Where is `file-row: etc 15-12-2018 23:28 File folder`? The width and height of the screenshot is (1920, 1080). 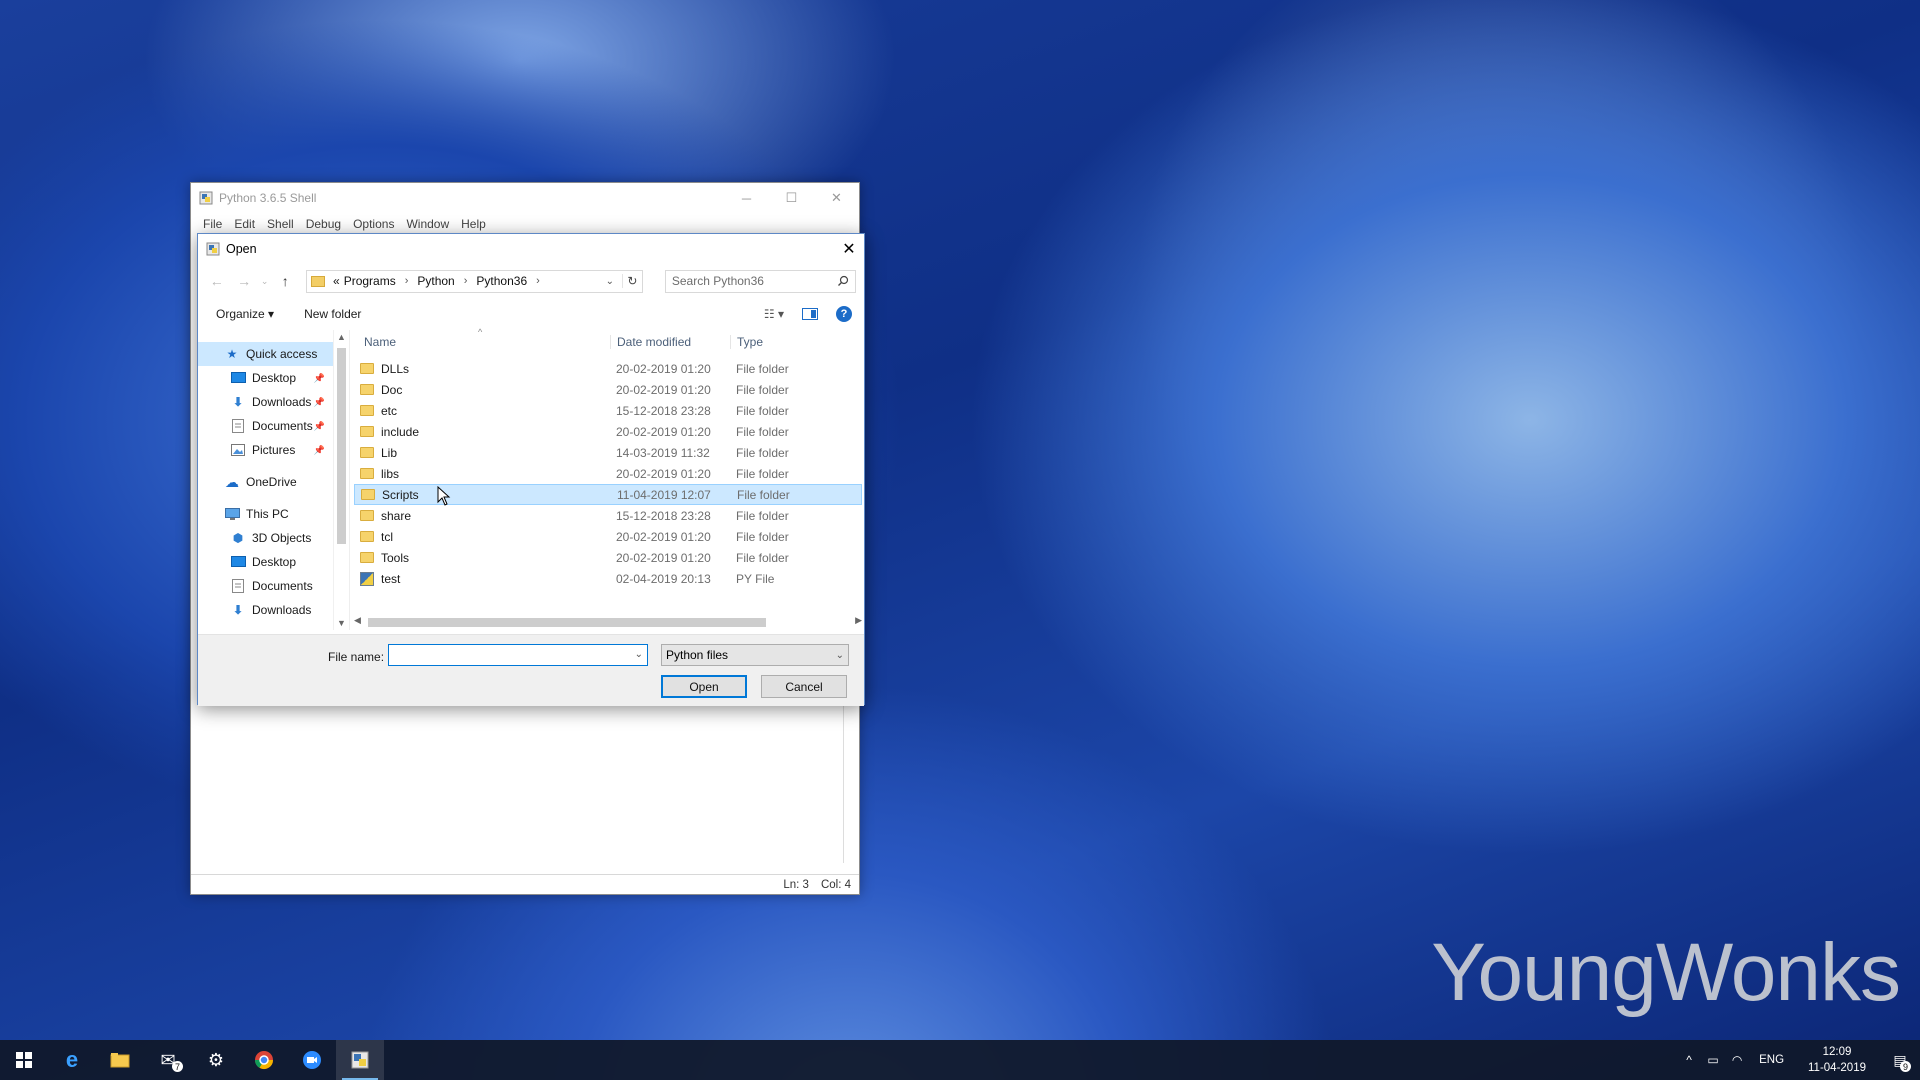
file-row: etc 15-12-2018 23:28 File folder is located at coordinates (608, 410).